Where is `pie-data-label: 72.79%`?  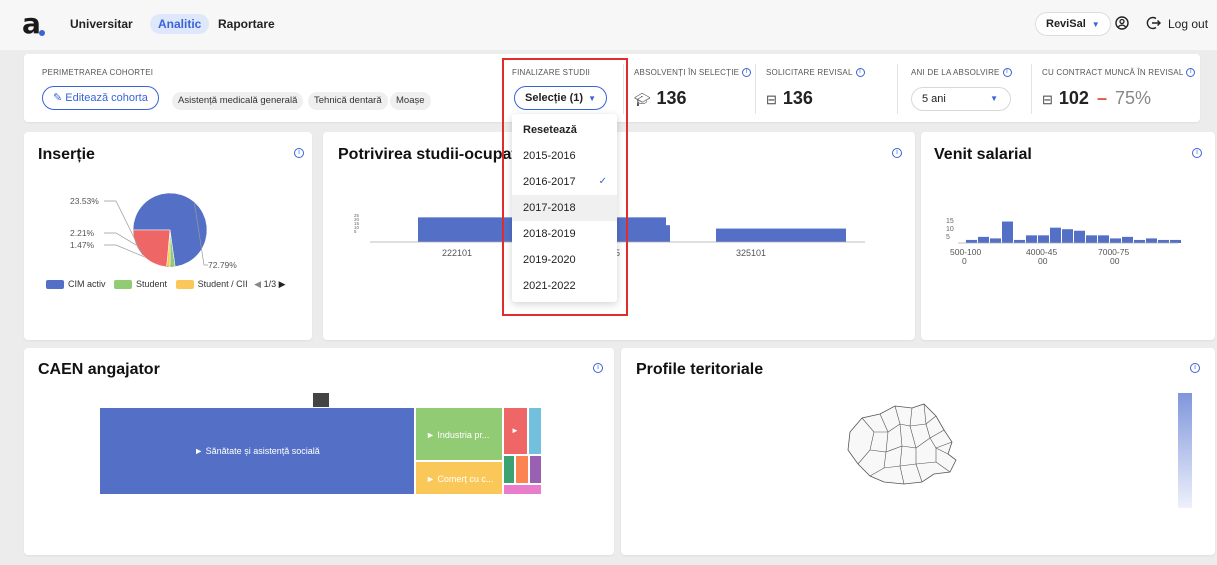
pie-data-label: 72.79% is located at coordinates (222, 265).